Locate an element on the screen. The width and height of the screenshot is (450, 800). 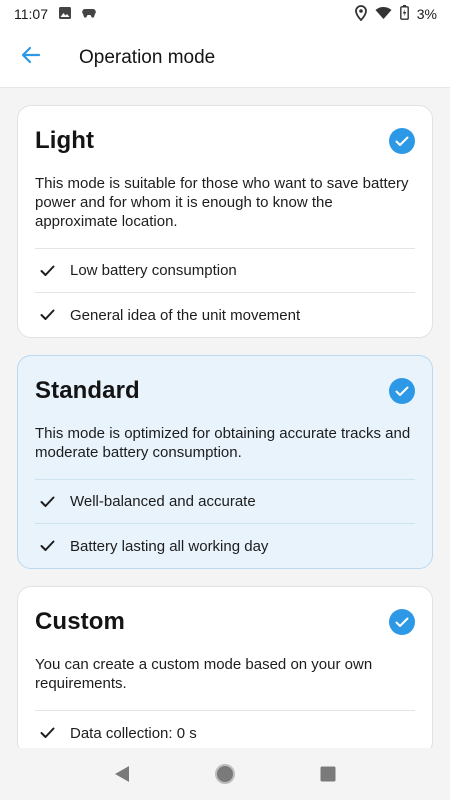
home-circle-icon is located at coordinates (225, 774).